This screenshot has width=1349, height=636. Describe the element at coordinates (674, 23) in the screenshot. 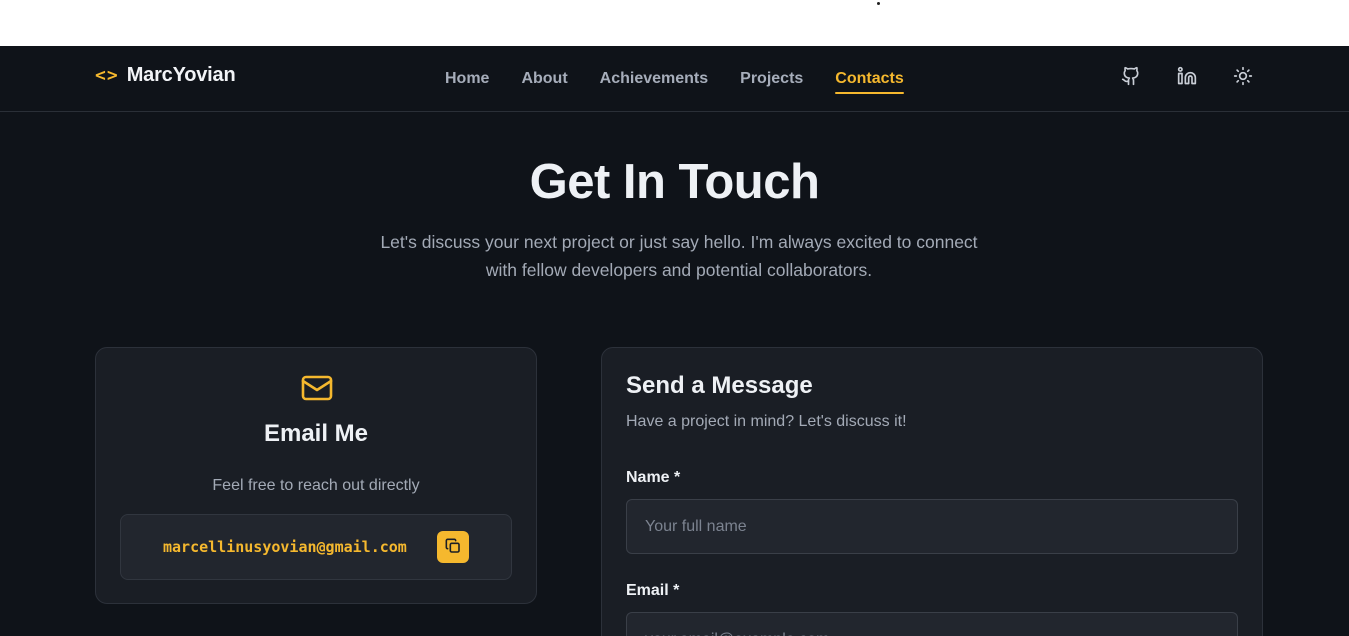

I see `browser-top-strip` at that location.